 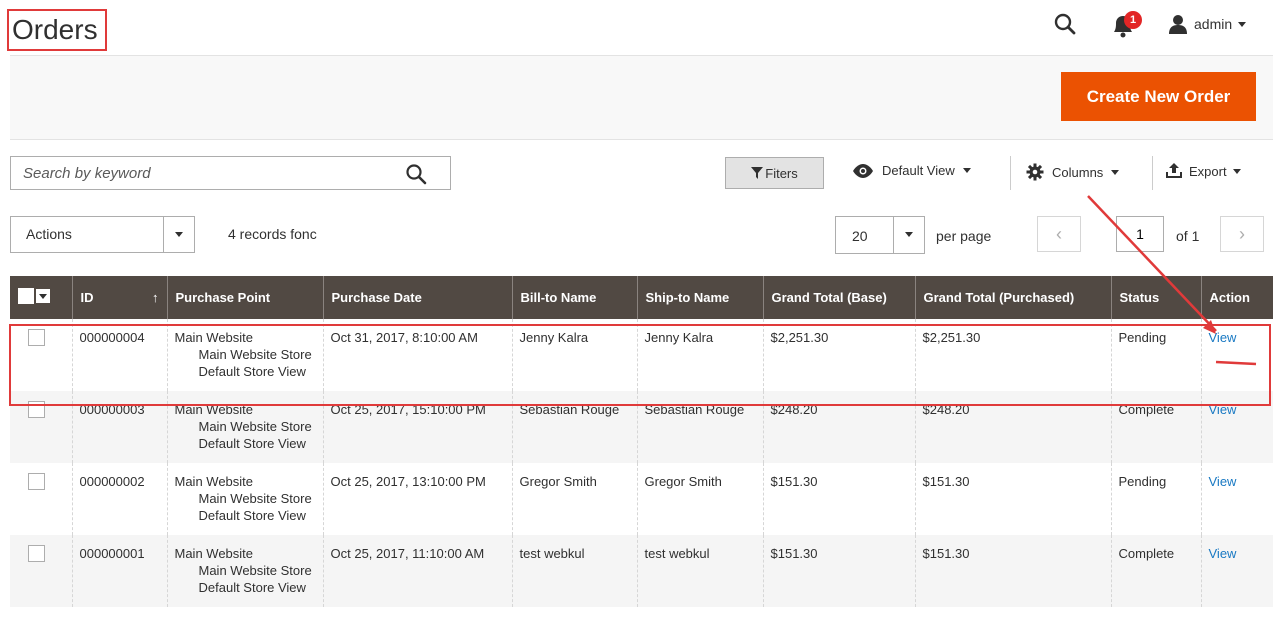 What do you see at coordinates (244, 297) in the screenshot?
I see `column-header-purchase-point: Purchase Point` at bounding box center [244, 297].